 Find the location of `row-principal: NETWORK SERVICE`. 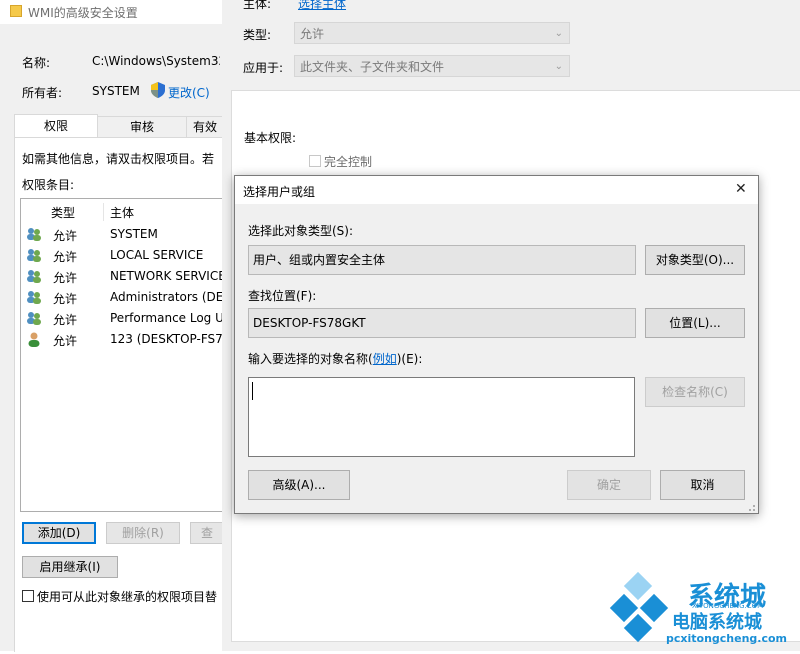

row-principal: NETWORK SERVICE is located at coordinates (168, 276).